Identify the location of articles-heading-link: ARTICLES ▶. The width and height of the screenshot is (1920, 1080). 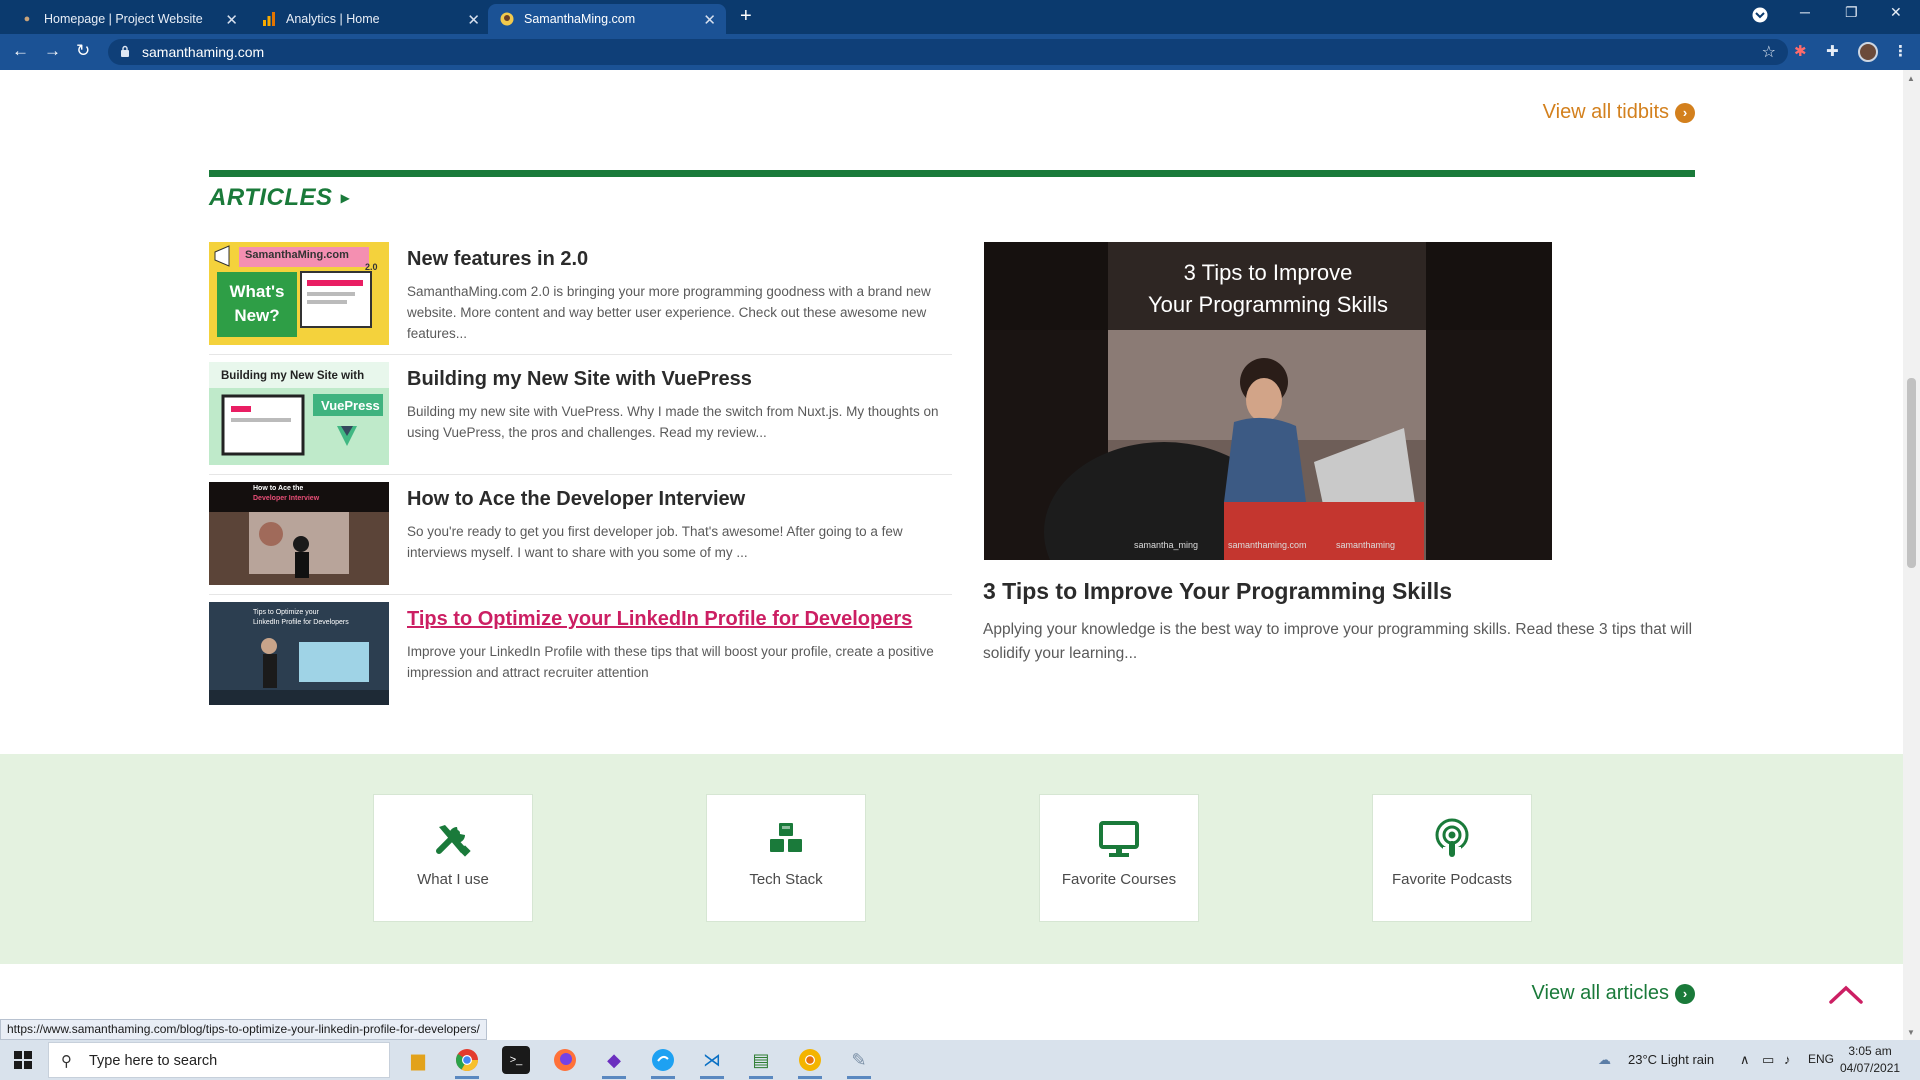
(279, 198).